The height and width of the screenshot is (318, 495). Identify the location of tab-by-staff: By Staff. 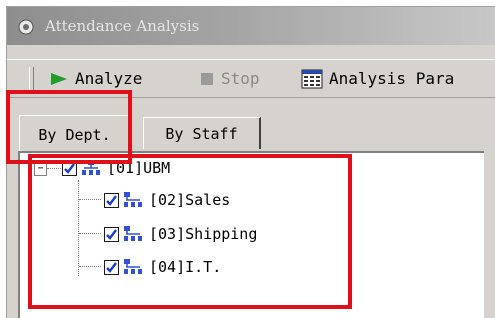
(202, 133).